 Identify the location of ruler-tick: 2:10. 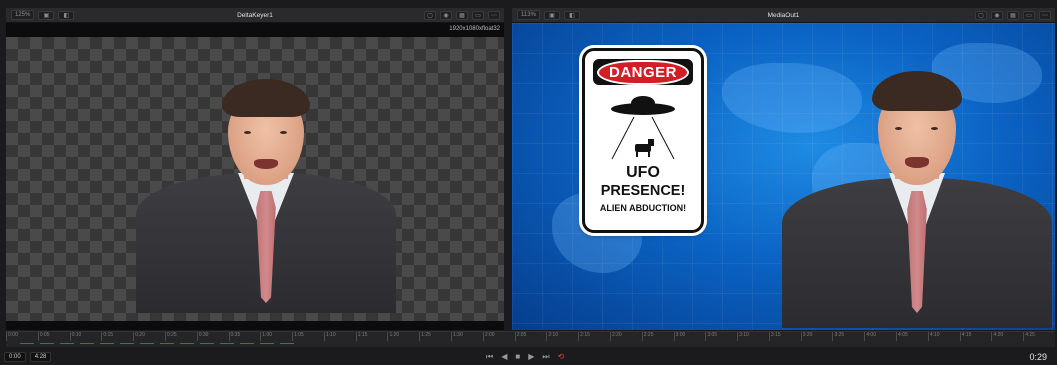
(552, 336).